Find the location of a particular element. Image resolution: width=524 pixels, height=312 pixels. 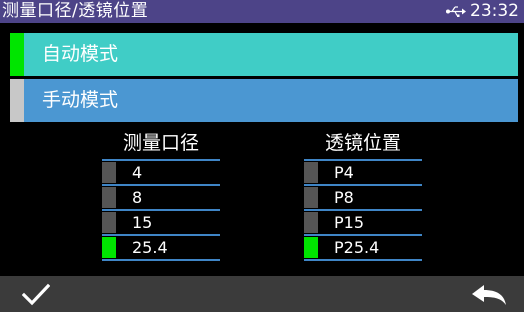

mode-unselected-indicator is located at coordinates (17, 100).